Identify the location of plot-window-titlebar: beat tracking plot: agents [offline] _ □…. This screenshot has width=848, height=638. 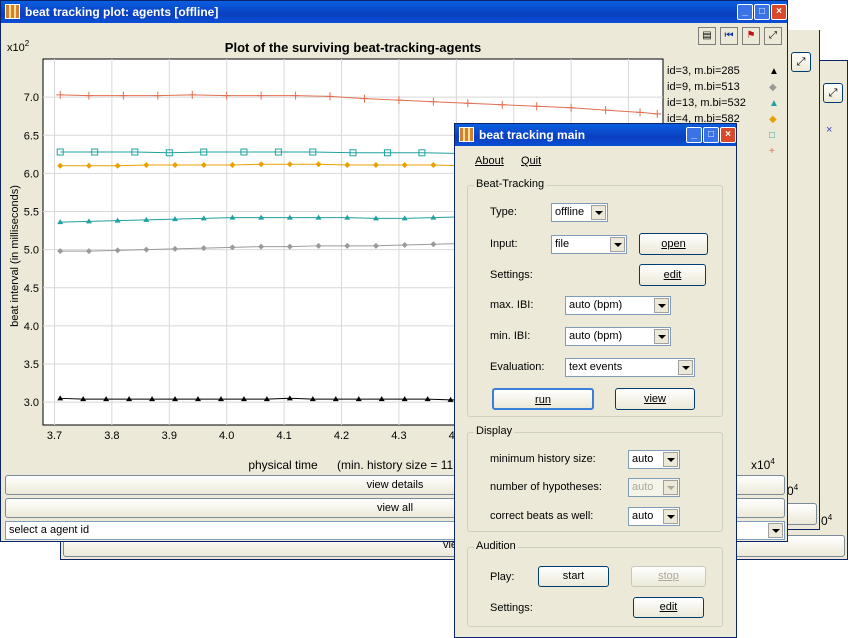
(394, 12).